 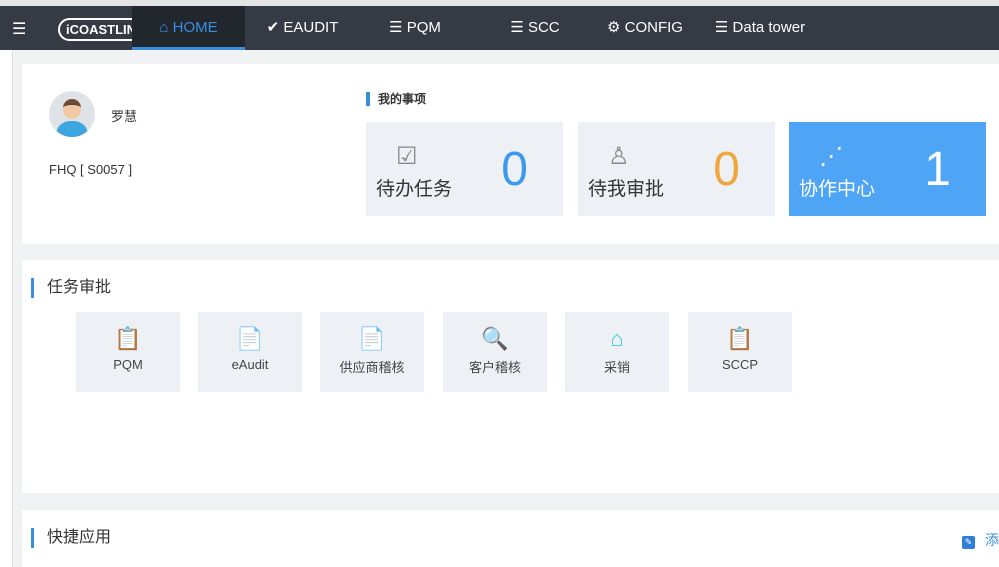 What do you see at coordinates (372, 338) in the screenshot?
I see `document-eye-icon: 📄` at bounding box center [372, 338].